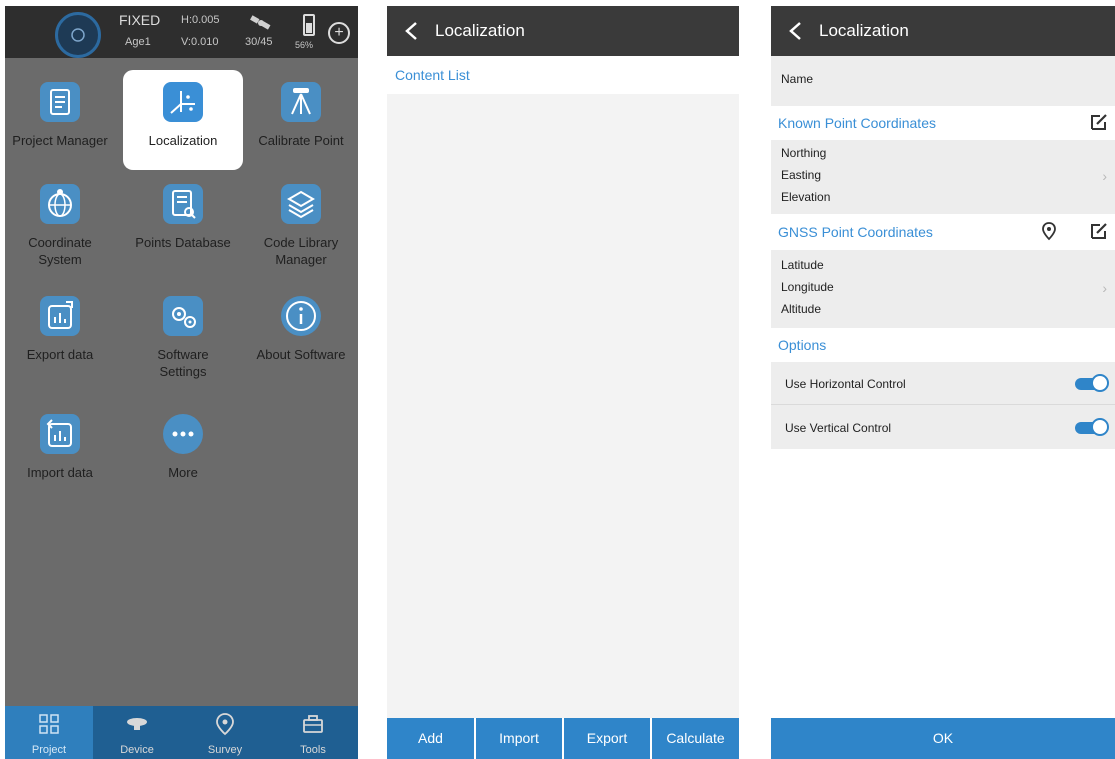  Describe the element at coordinates (943, 427) in the screenshot. I see `vertical-control-row: Use Vertical Control` at that location.